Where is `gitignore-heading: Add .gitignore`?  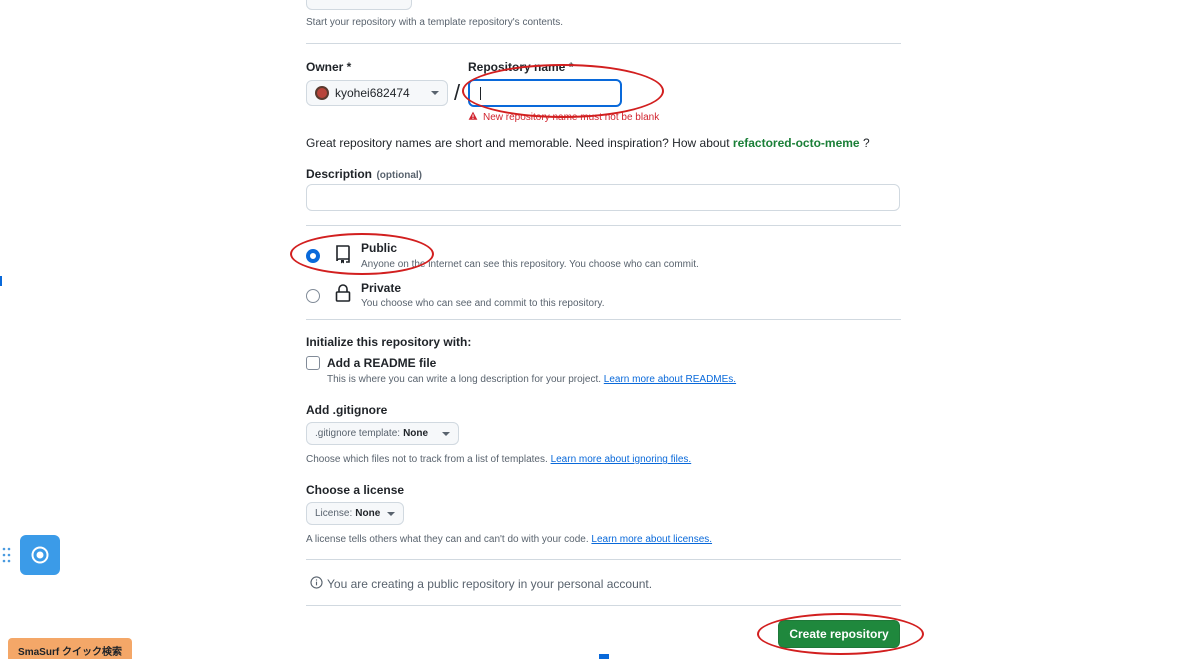
gitignore-heading: Add .gitignore is located at coordinates (347, 410).